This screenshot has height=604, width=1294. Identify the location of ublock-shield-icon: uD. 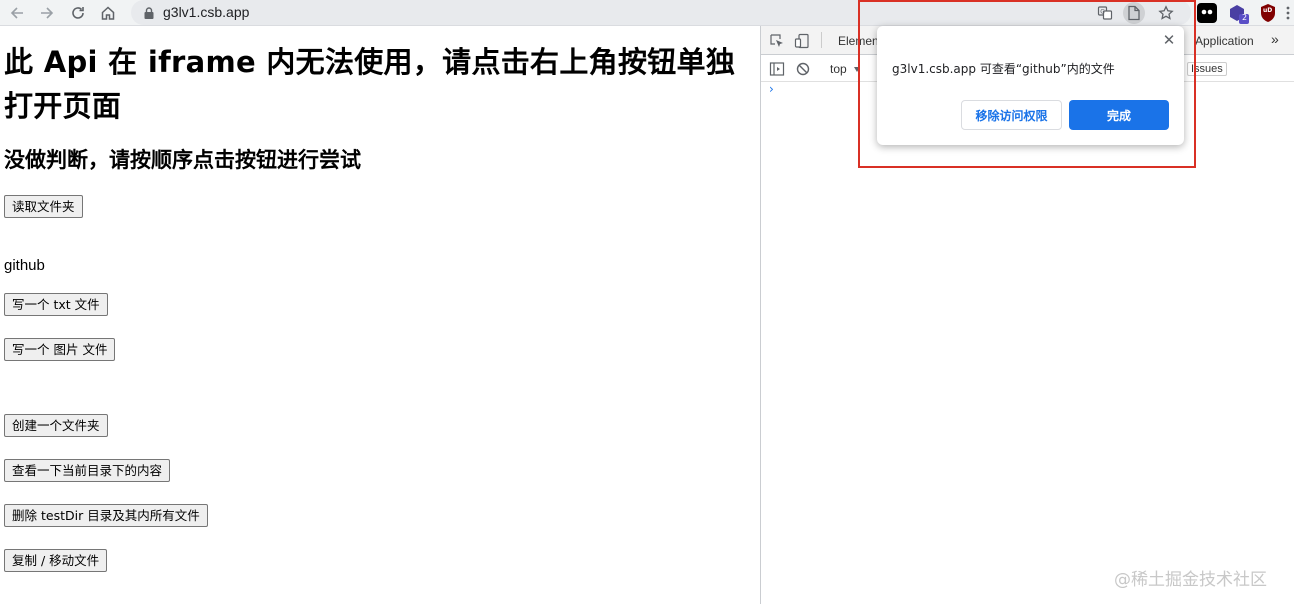
(1268, 13).